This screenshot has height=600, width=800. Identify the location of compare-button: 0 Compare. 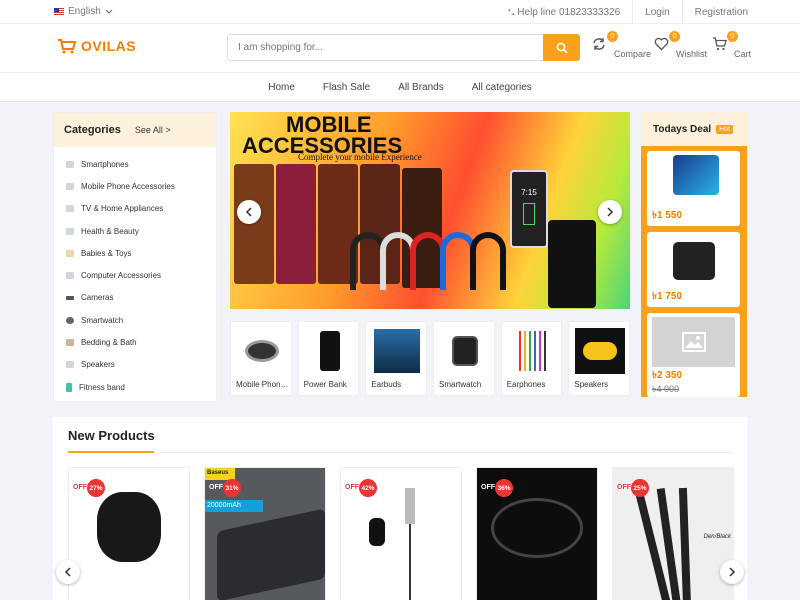
(621, 45).